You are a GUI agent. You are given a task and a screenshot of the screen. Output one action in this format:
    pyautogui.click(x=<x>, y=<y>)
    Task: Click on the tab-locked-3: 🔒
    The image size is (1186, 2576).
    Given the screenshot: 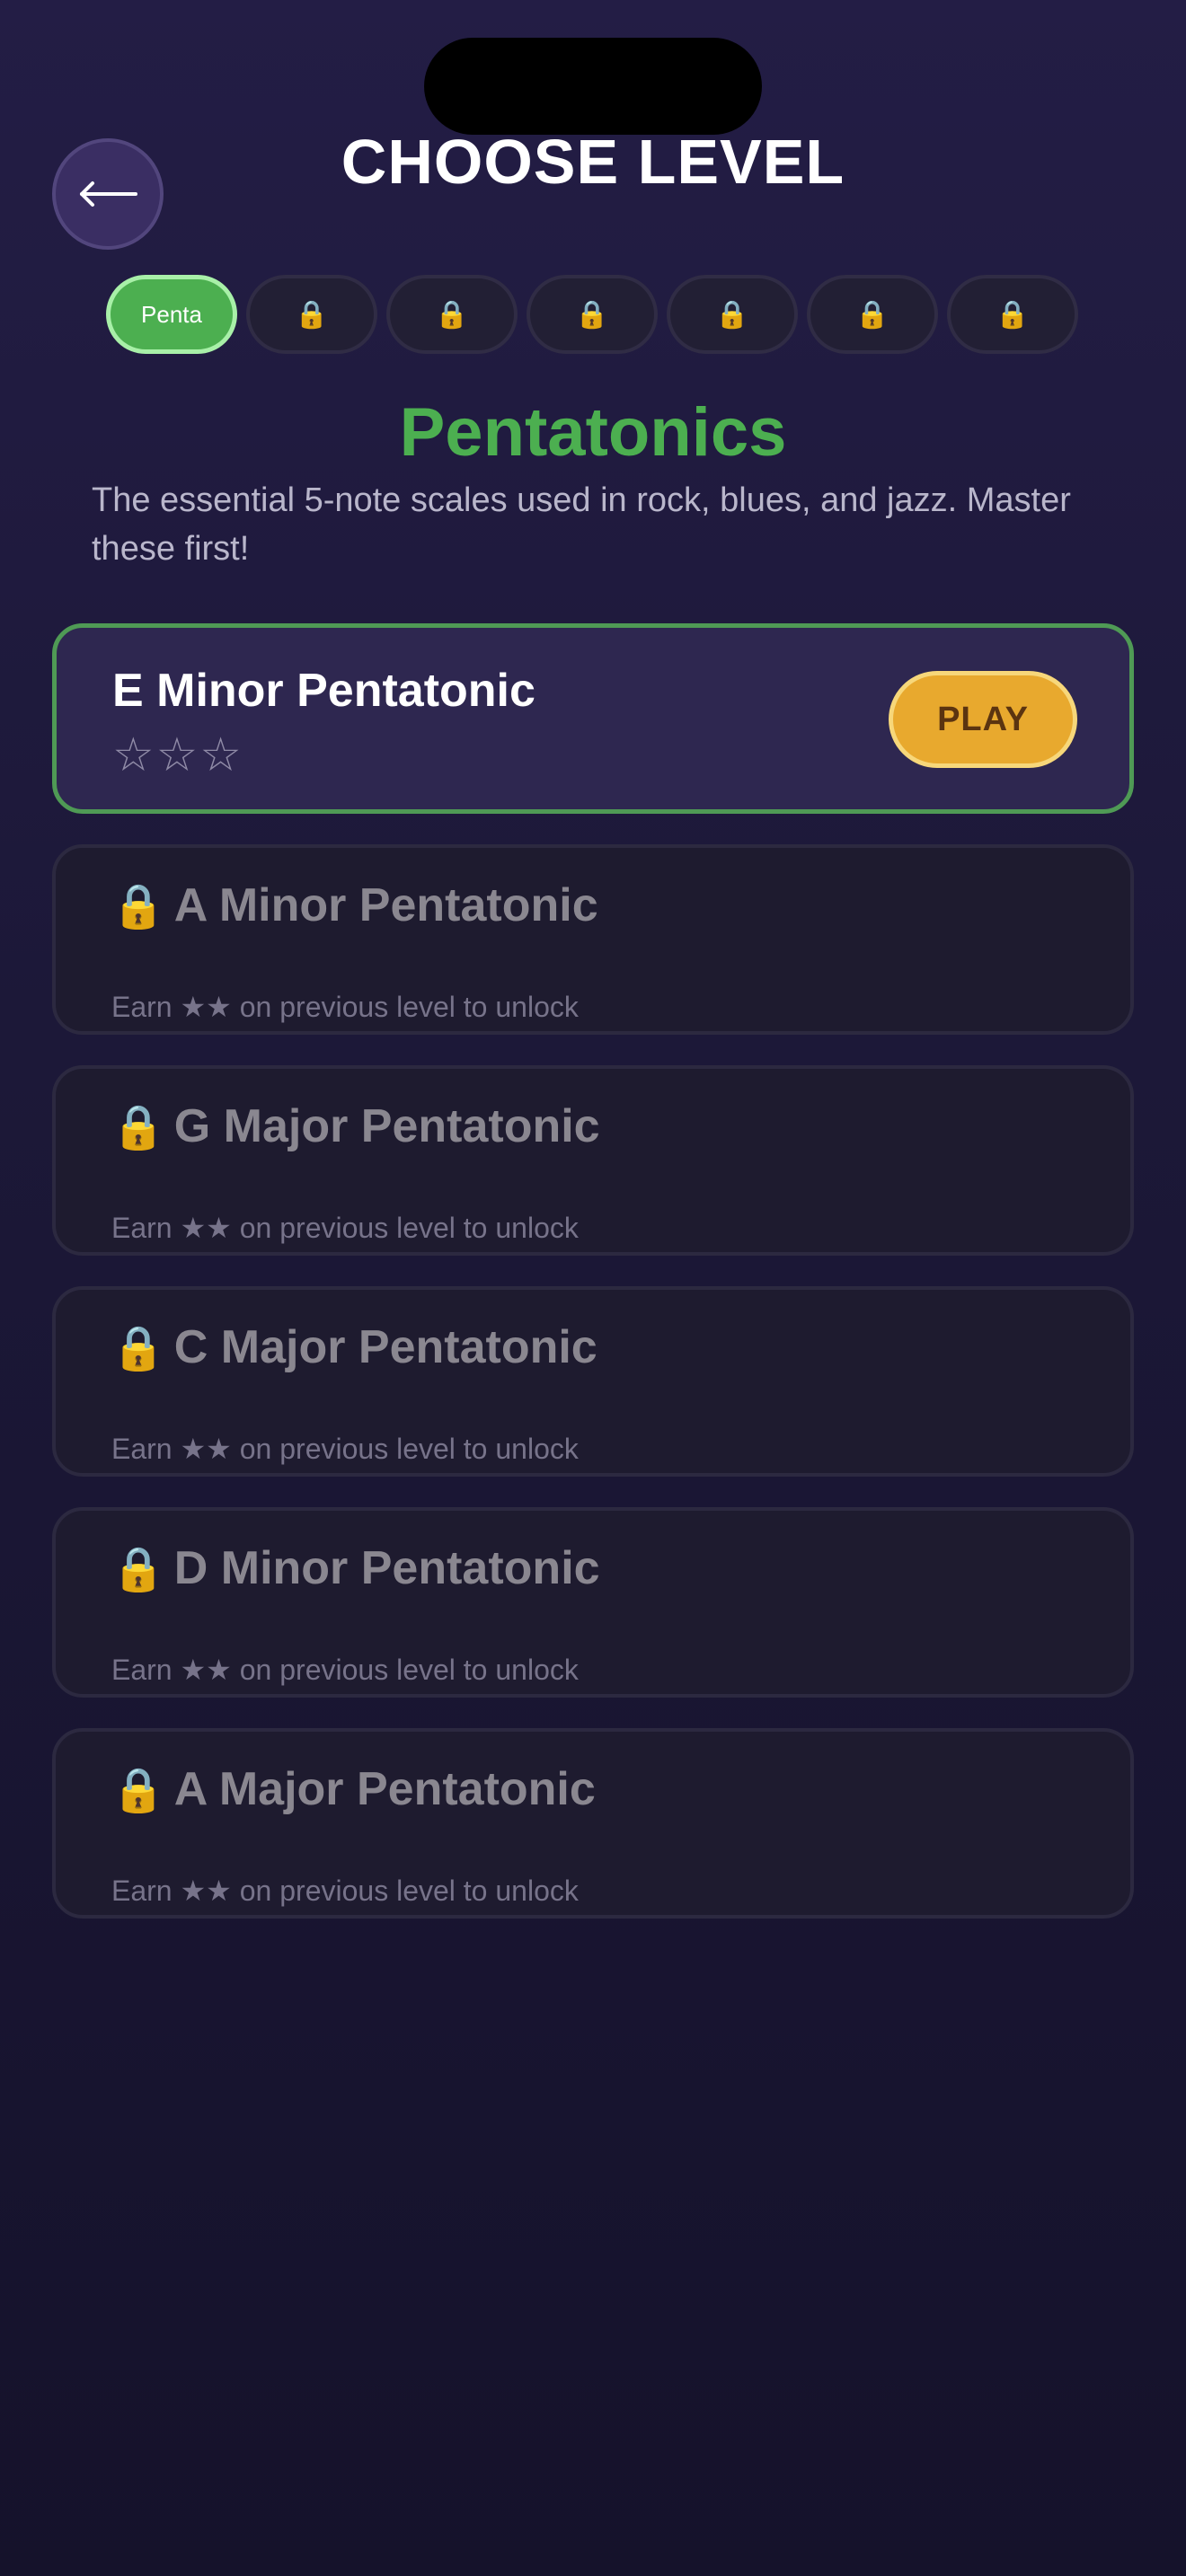 What is the action you would take?
    pyautogui.click(x=452, y=314)
    